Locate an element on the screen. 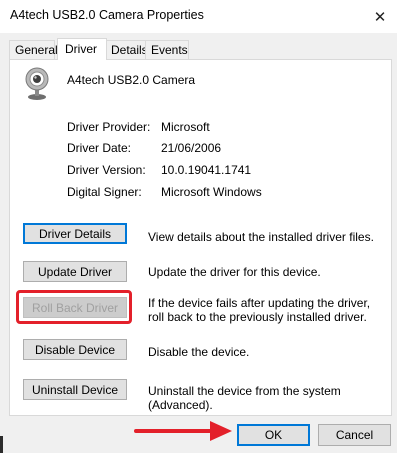  update-driver-button: Update Driver is located at coordinates (75, 271).